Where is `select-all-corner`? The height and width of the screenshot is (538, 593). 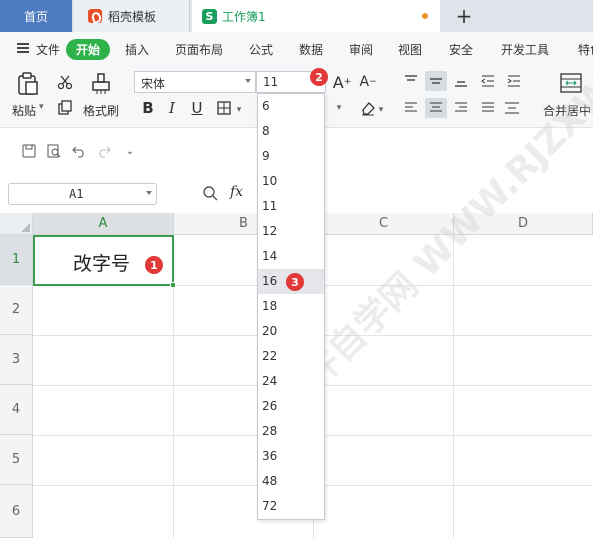
select-all-corner is located at coordinates (16, 224).